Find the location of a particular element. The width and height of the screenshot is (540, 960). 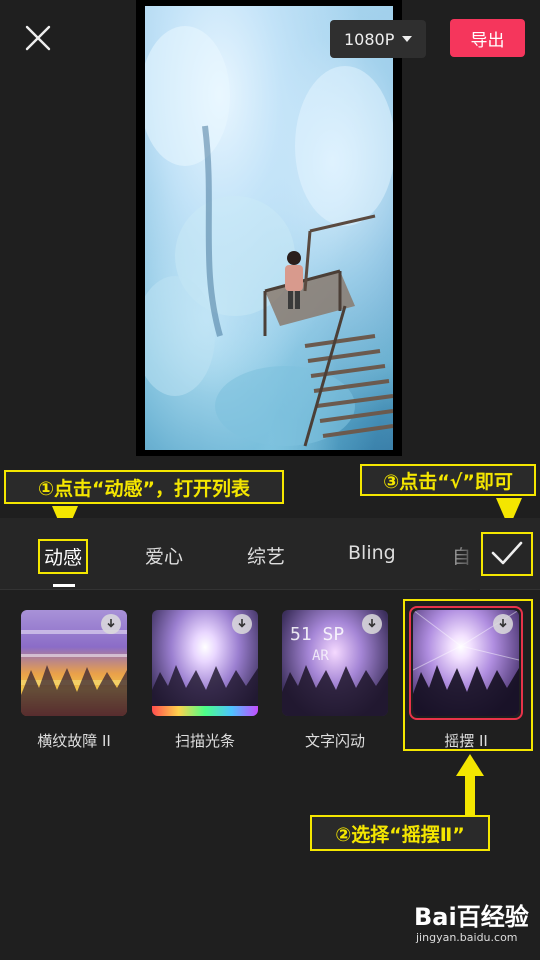

effect-label: 扫描光条 is located at coordinates (204, 741).